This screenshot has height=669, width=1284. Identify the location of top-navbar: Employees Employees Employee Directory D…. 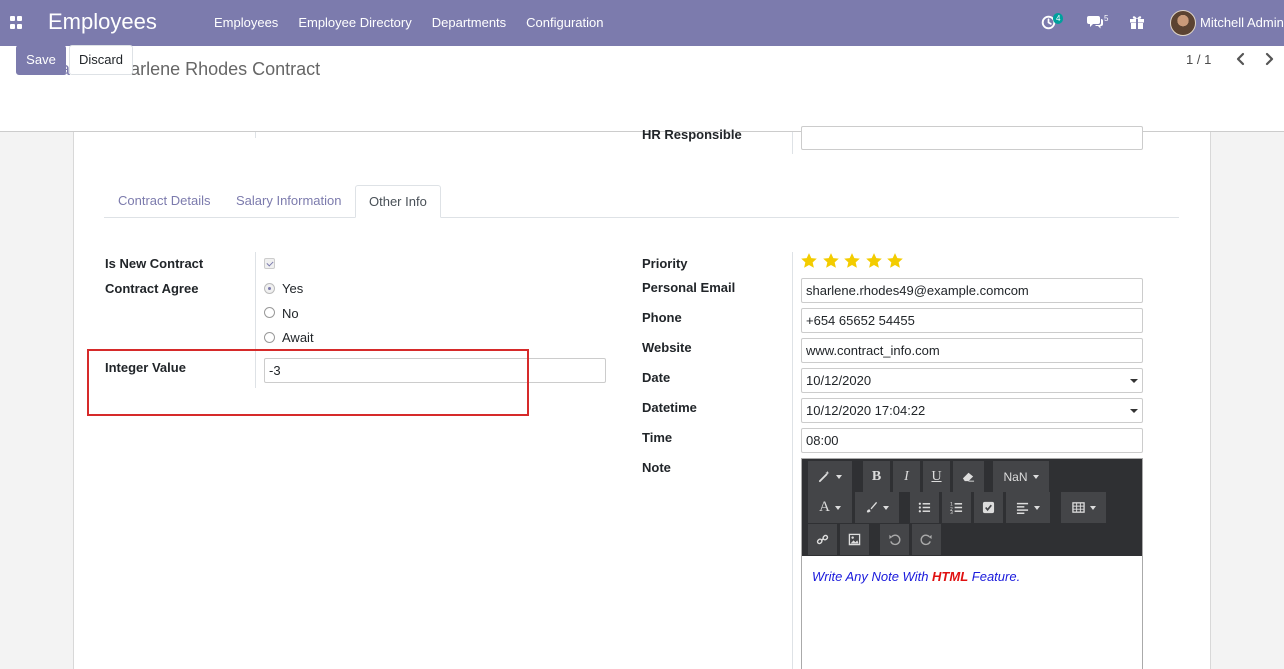
(642, 23).